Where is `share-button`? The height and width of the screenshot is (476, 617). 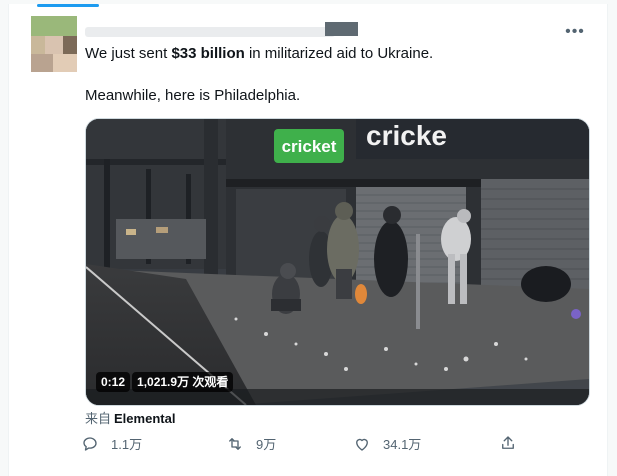
share-button is located at coordinates (508, 443).